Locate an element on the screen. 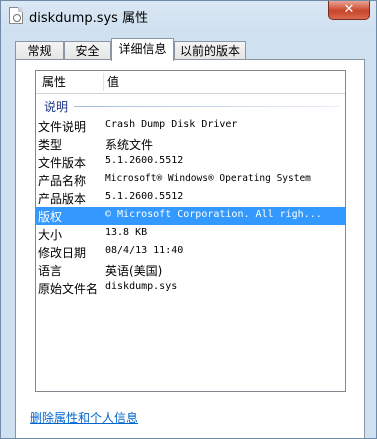  tab-security: 安全 is located at coordinates (87, 50).